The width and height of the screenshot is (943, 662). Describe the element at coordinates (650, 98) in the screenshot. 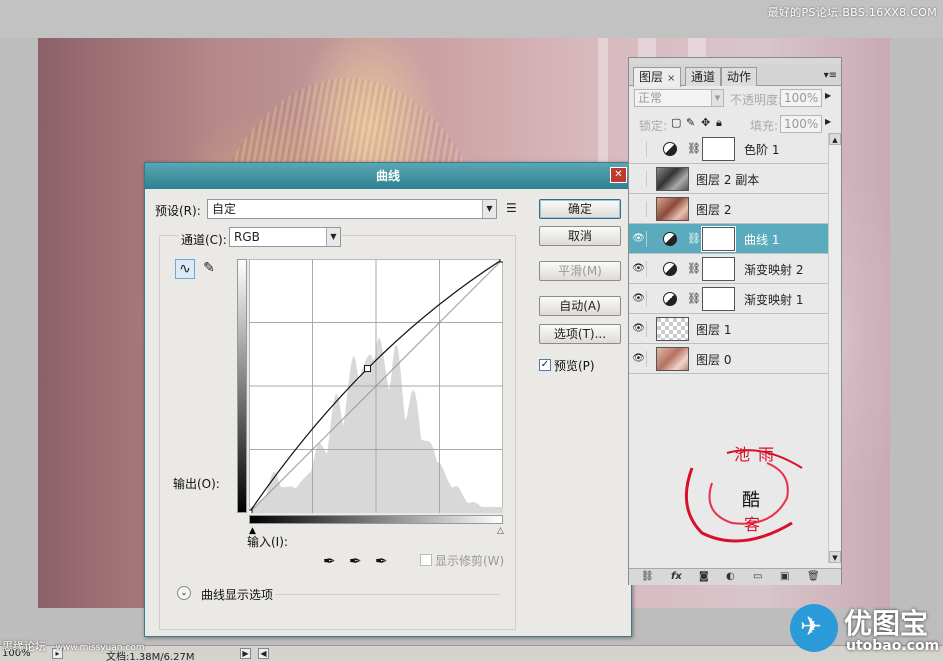

I see `blend-mode-value: 正常` at that location.